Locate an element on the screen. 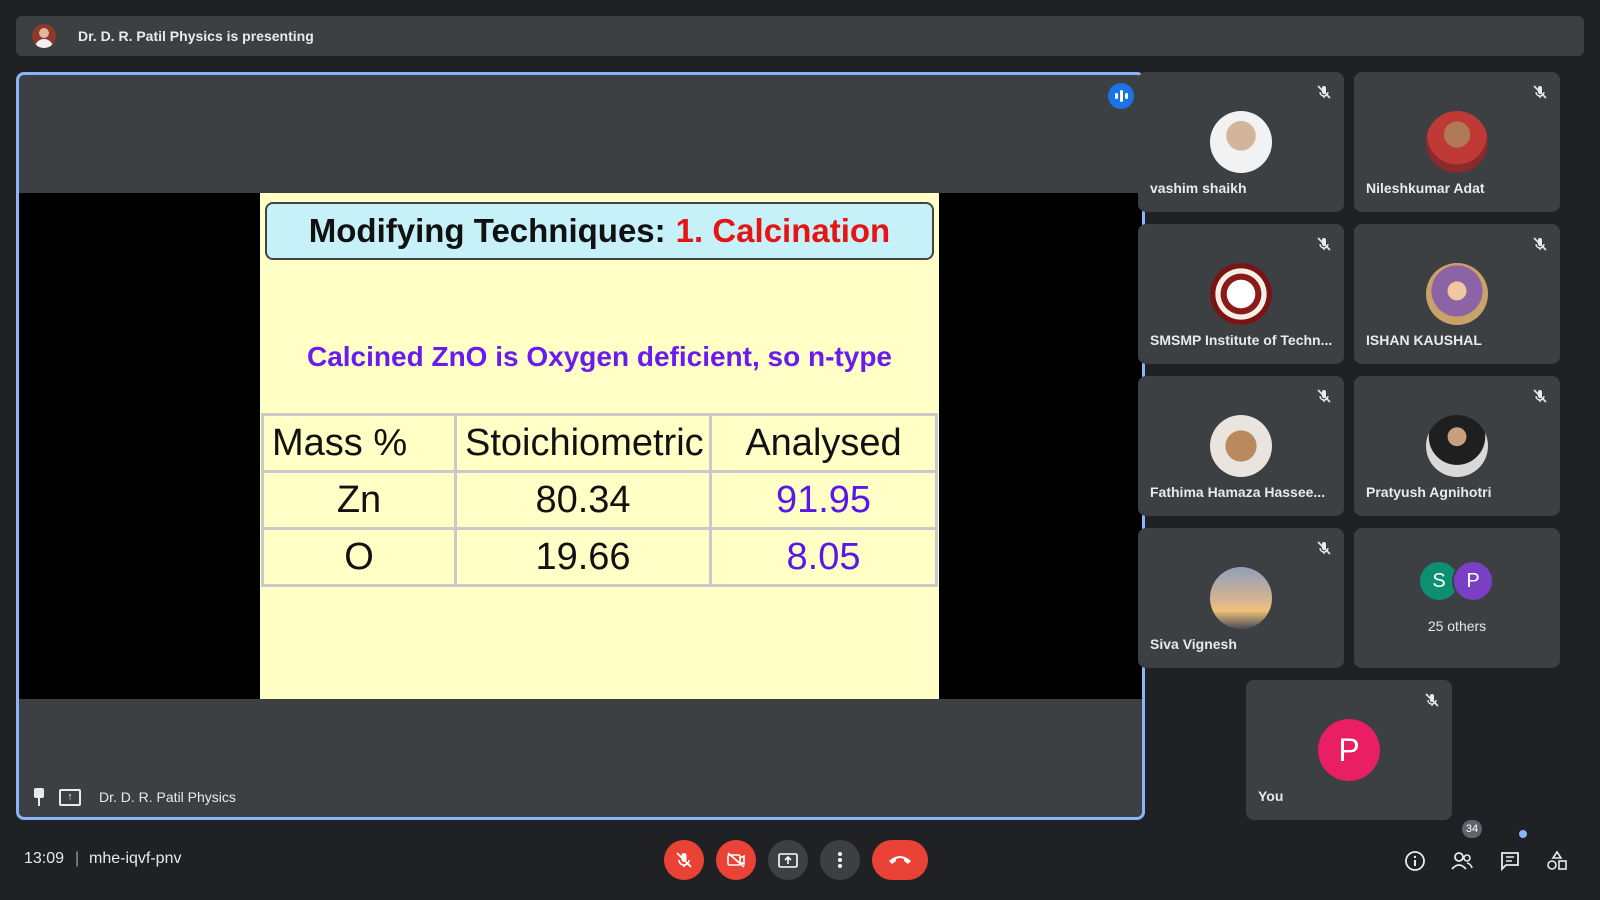  participant-name: ISHAN KAUSHAL is located at coordinates (1424, 340).